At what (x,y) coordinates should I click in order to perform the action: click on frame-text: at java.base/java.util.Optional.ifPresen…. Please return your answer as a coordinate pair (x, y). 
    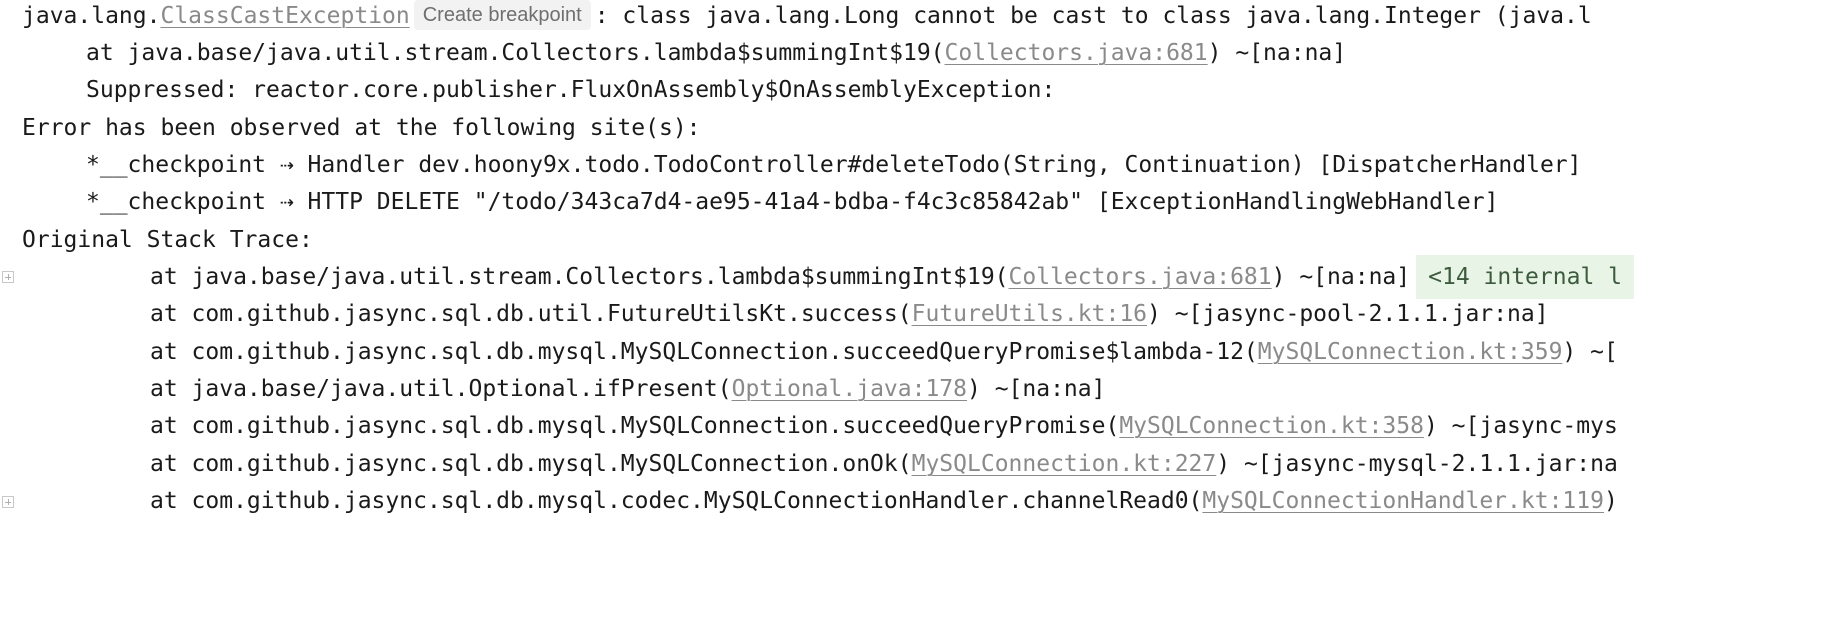
    Looking at the image, I should click on (441, 389).